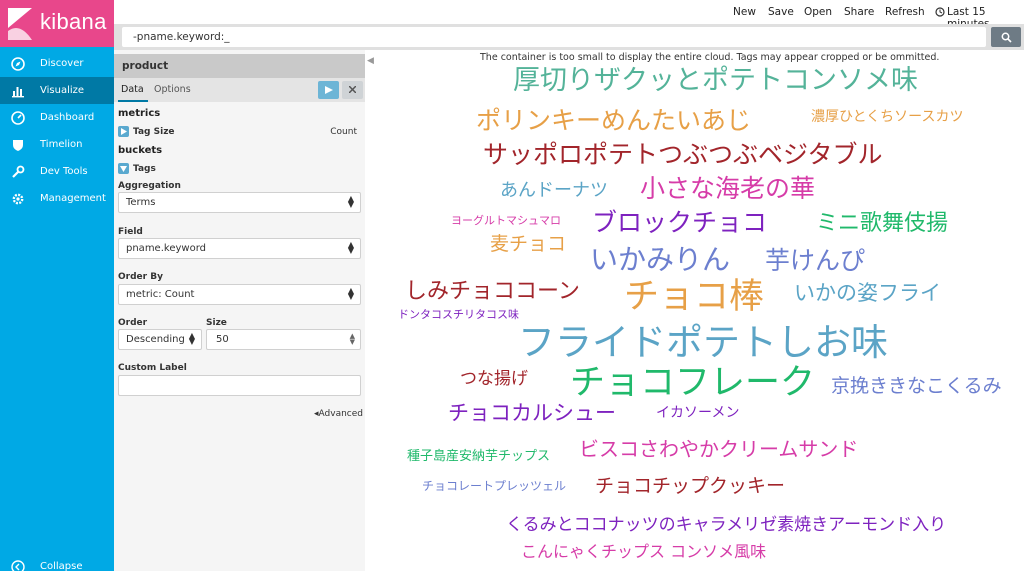  I want to click on cloud-tag: ビスコさわやかクリームサンド, so click(718, 449).